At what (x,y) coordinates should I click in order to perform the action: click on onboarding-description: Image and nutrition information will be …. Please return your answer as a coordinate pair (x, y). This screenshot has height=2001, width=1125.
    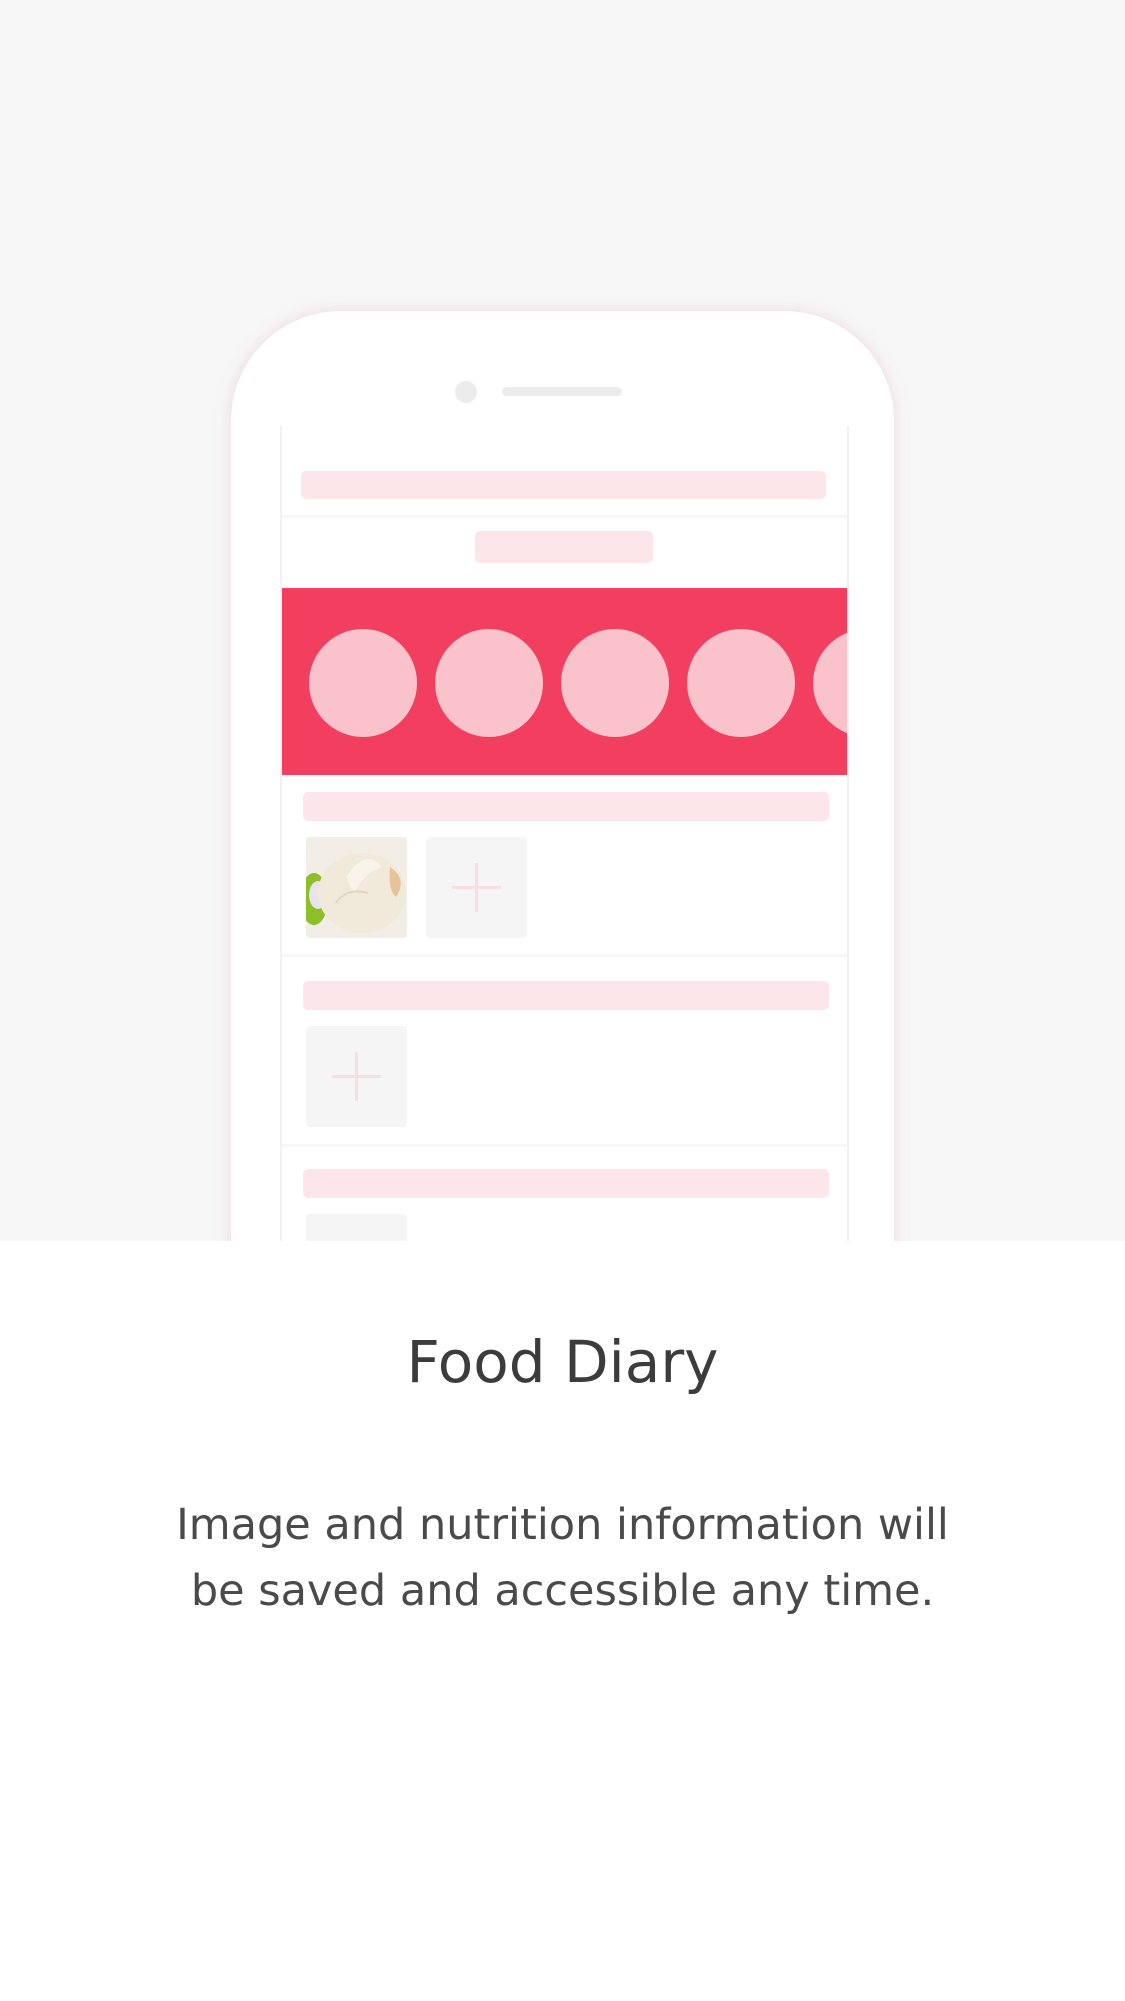
    Looking at the image, I should click on (562, 1558).